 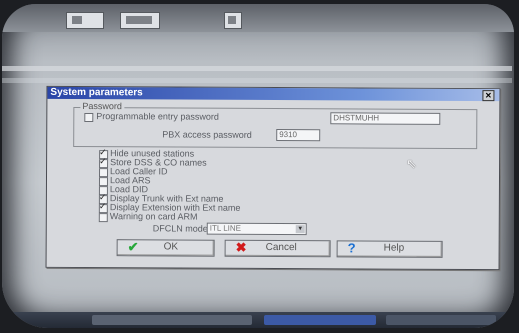 What do you see at coordinates (102, 106) in the screenshot?
I see `password-group-legend: Password` at bounding box center [102, 106].